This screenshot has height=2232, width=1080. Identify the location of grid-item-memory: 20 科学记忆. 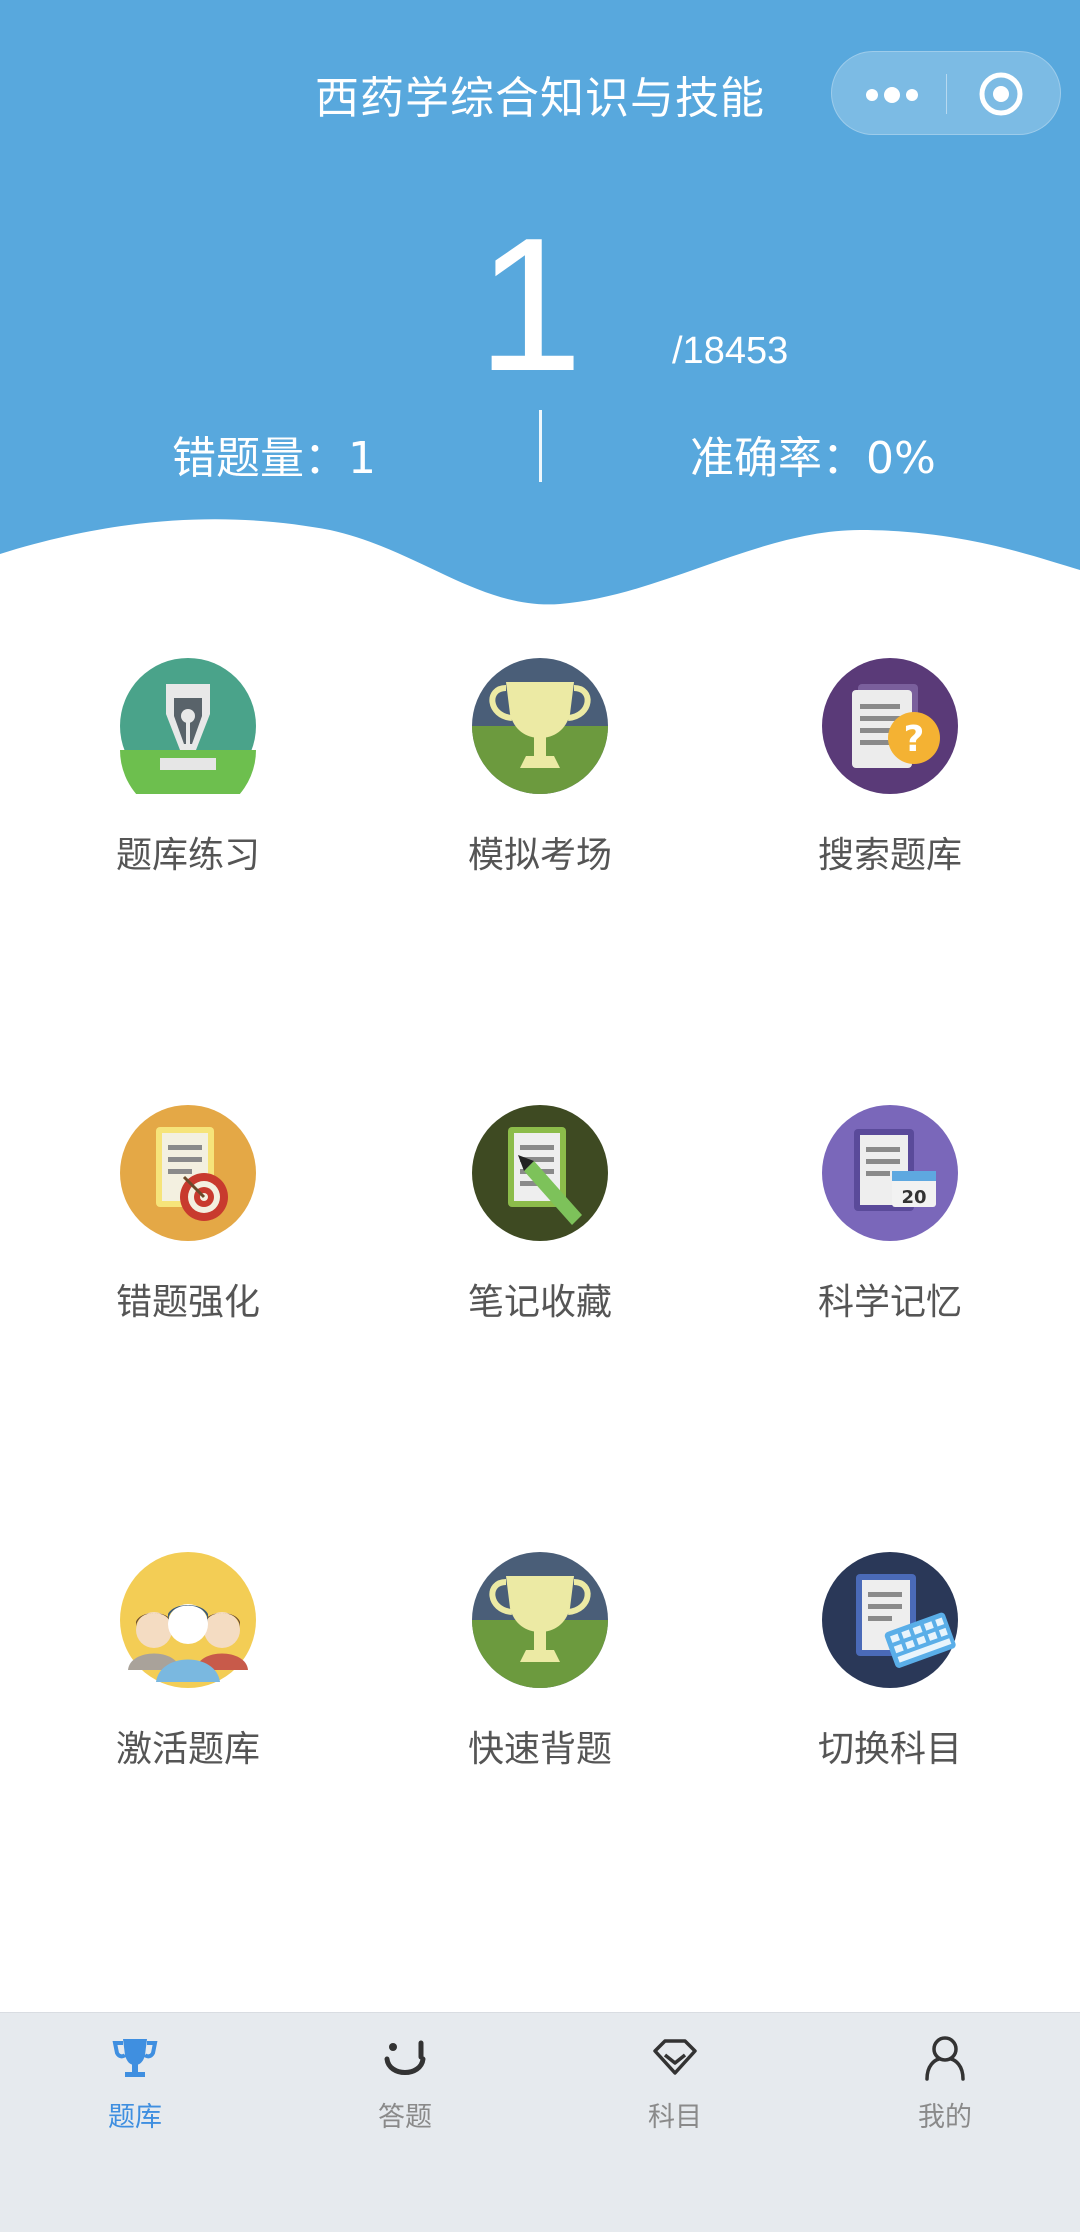
(890, 1220).